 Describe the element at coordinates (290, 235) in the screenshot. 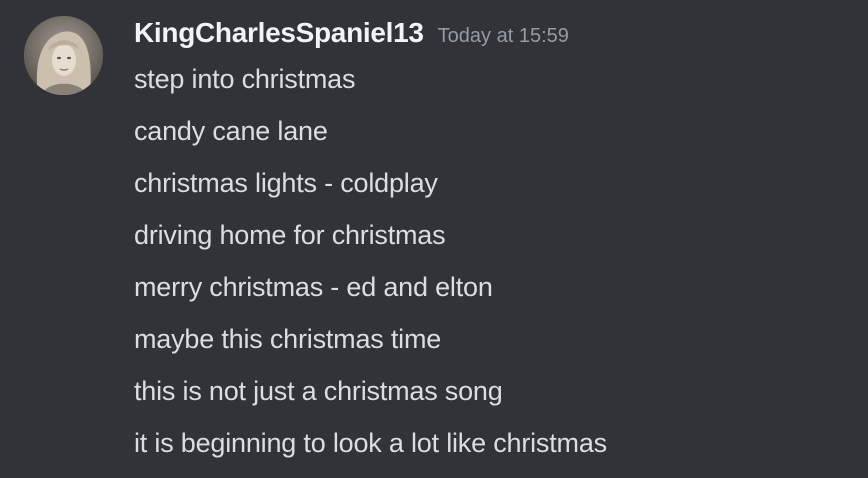

I see `message-text: driving home for christmas` at that location.